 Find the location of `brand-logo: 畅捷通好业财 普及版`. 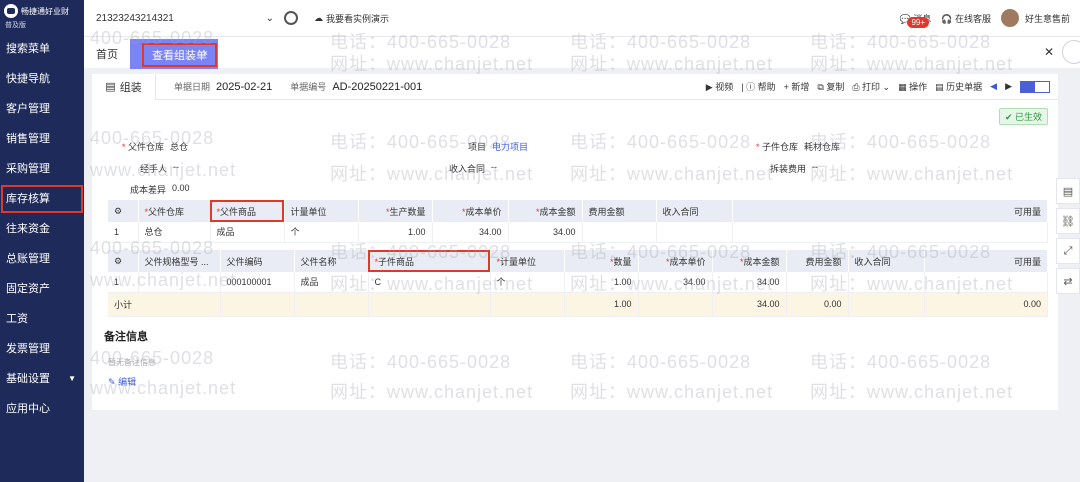

brand-logo: 畅捷通好业财 普及版 is located at coordinates (42, 17).